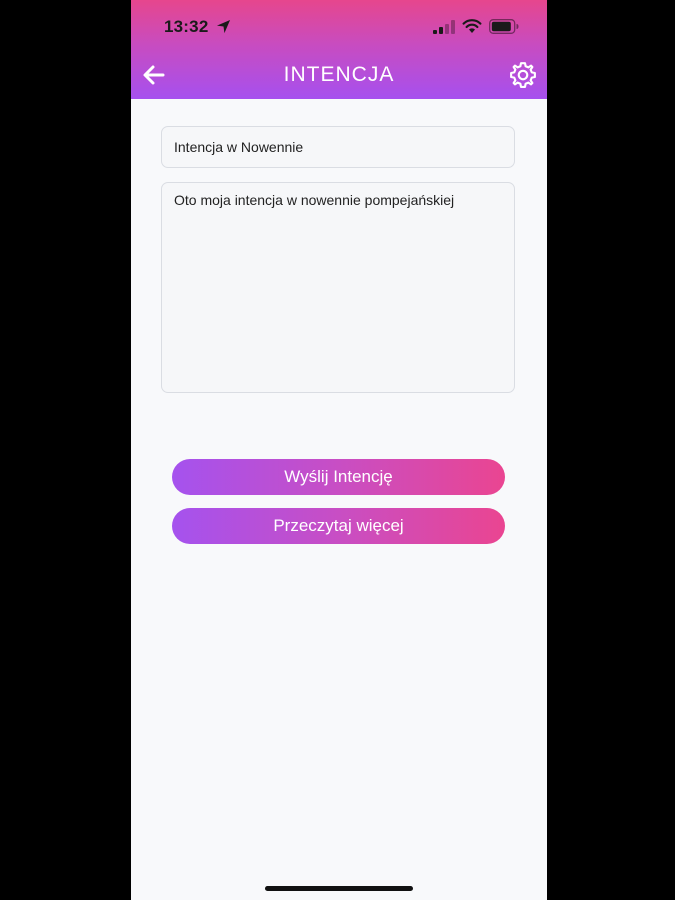  I want to click on intention-title-input, so click(338, 147).